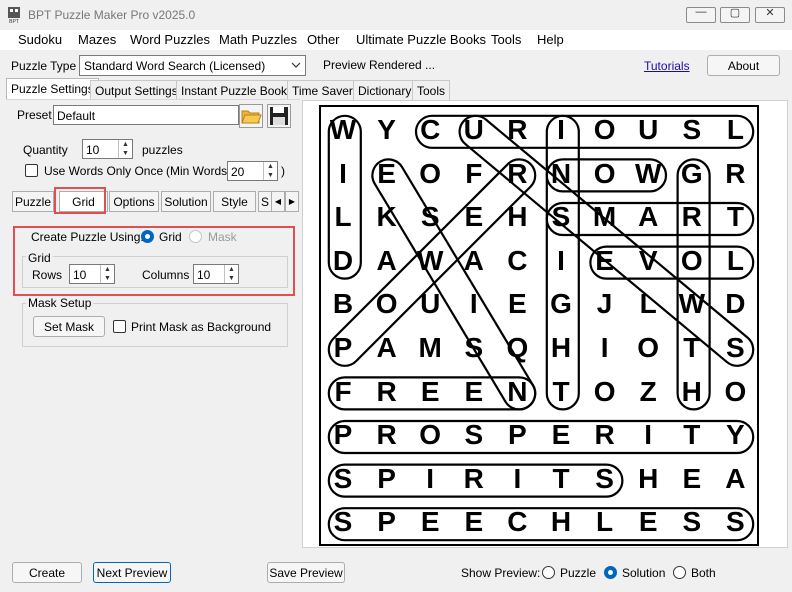 The height and width of the screenshot is (592, 792). What do you see at coordinates (47, 572) in the screenshot?
I see `create-button: Create` at bounding box center [47, 572].